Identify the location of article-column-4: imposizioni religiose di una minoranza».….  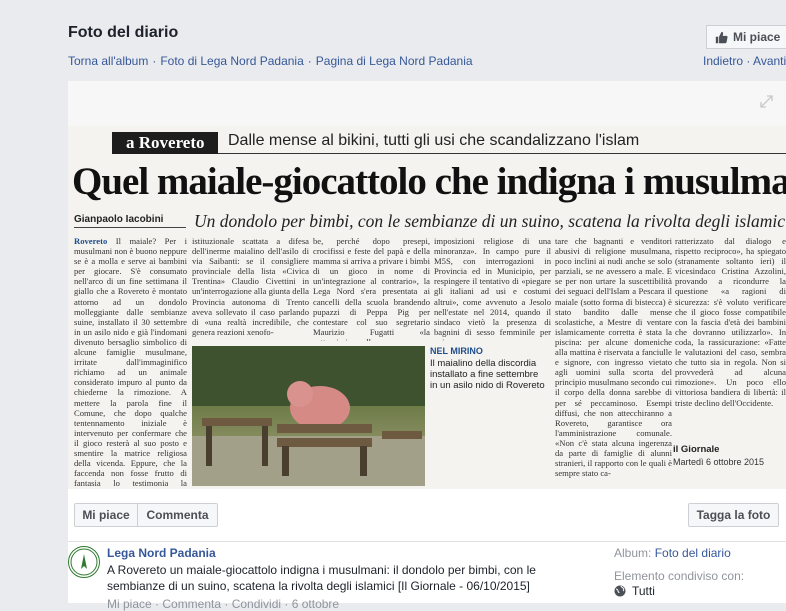
(492, 288).